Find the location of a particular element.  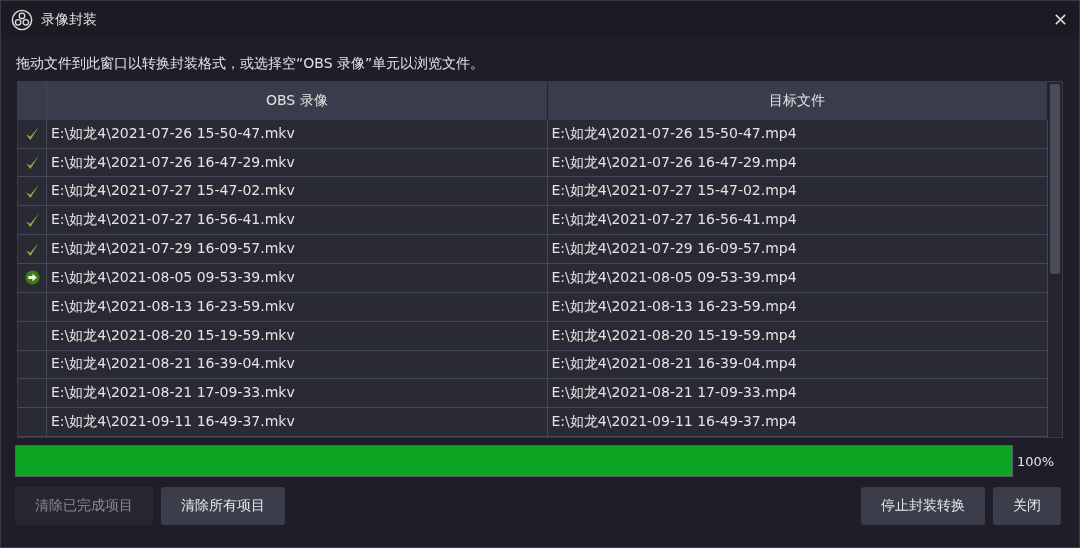

dialog-button: 关闭 is located at coordinates (1027, 506).